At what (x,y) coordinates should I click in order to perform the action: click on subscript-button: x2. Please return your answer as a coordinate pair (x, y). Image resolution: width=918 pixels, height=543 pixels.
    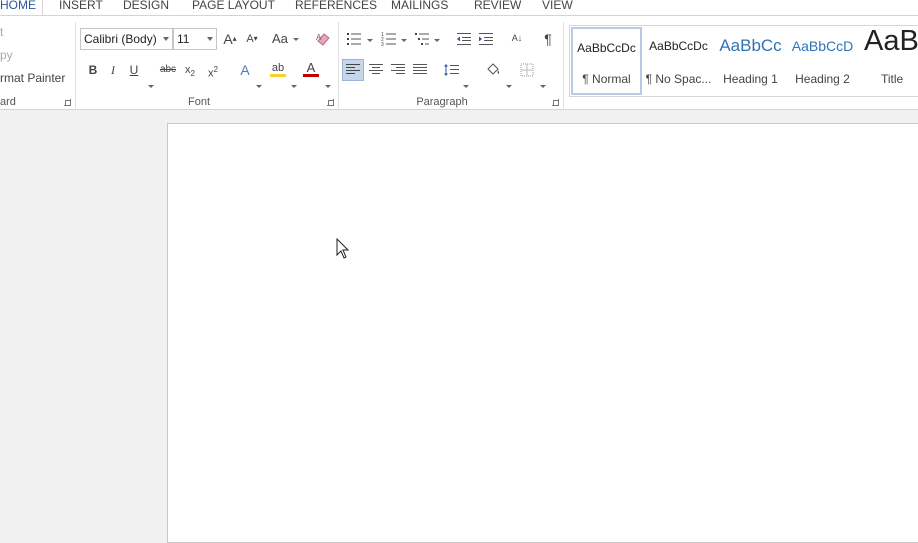
    Looking at the image, I should click on (190, 70).